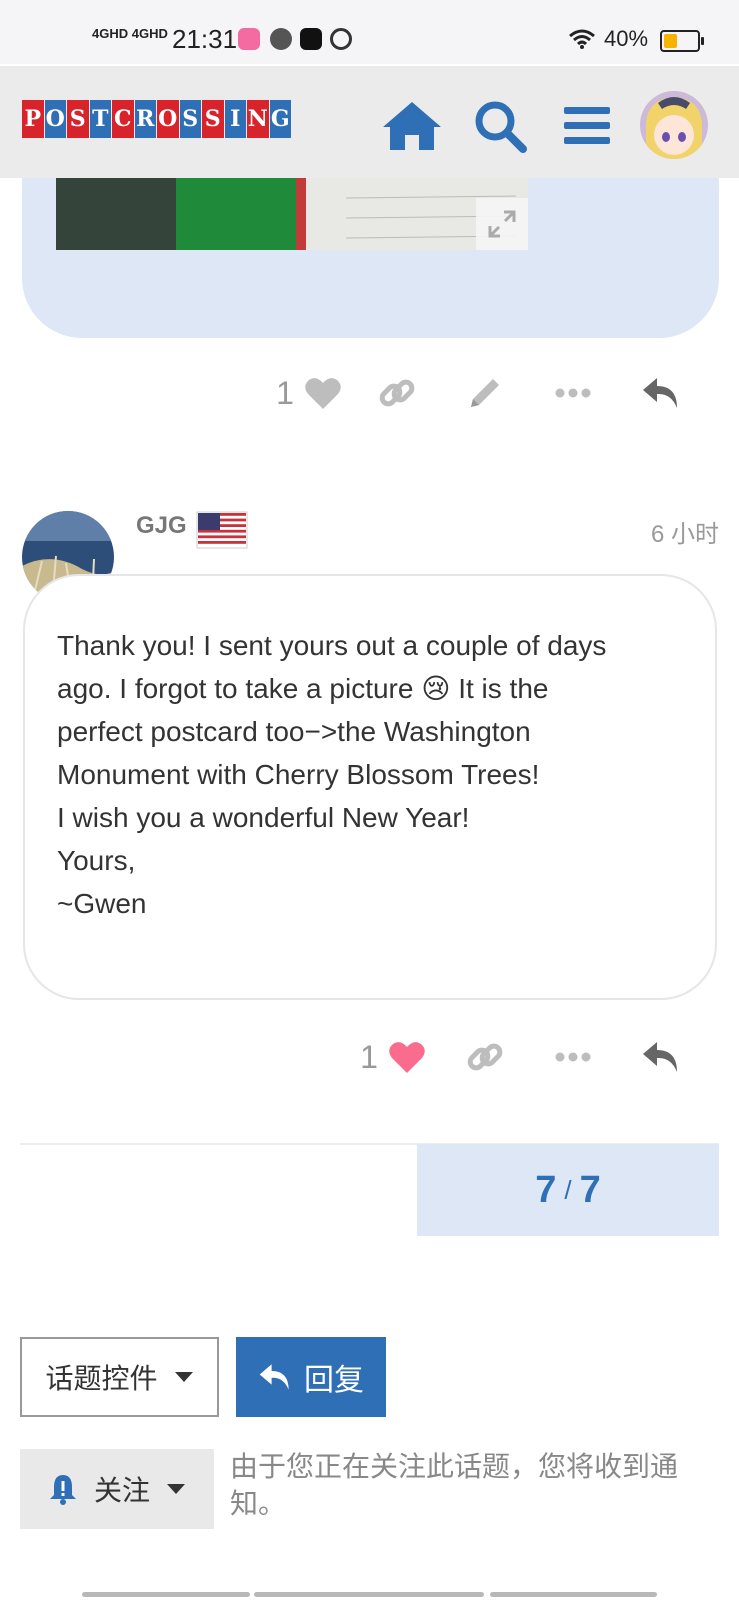 This screenshot has width=739, height=1600. I want to click on expand-image-button, so click(502, 224).